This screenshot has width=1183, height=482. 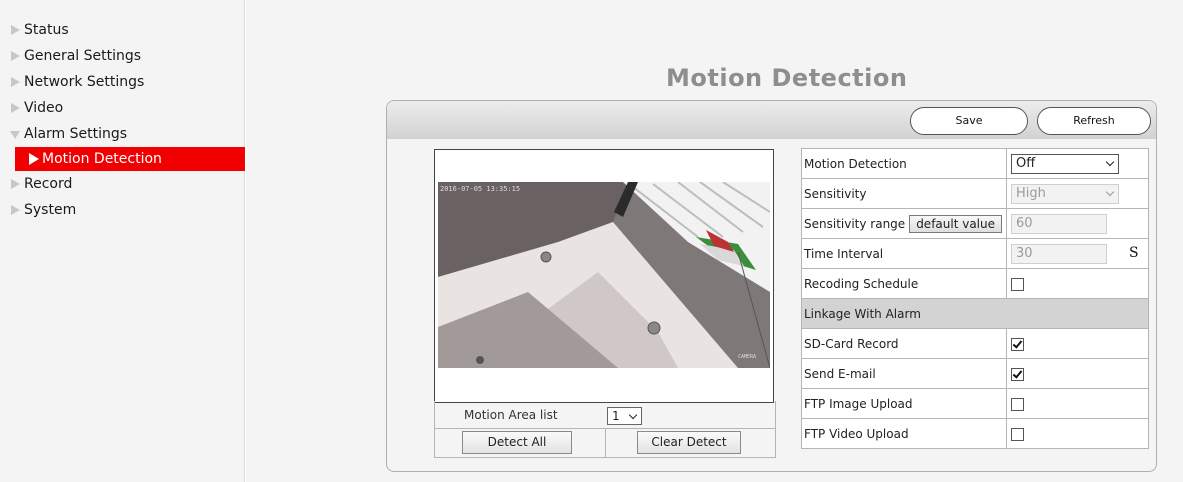 What do you see at coordinates (616, 416) in the screenshot?
I see `motion-area-value: 1` at bounding box center [616, 416].